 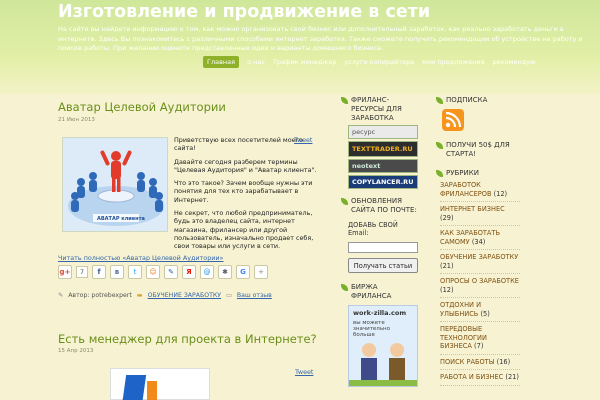 What do you see at coordinates (244, 12) in the screenshot?
I see `site-title: Изготовление и продвижение в сети` at bounding box center [244, 12].